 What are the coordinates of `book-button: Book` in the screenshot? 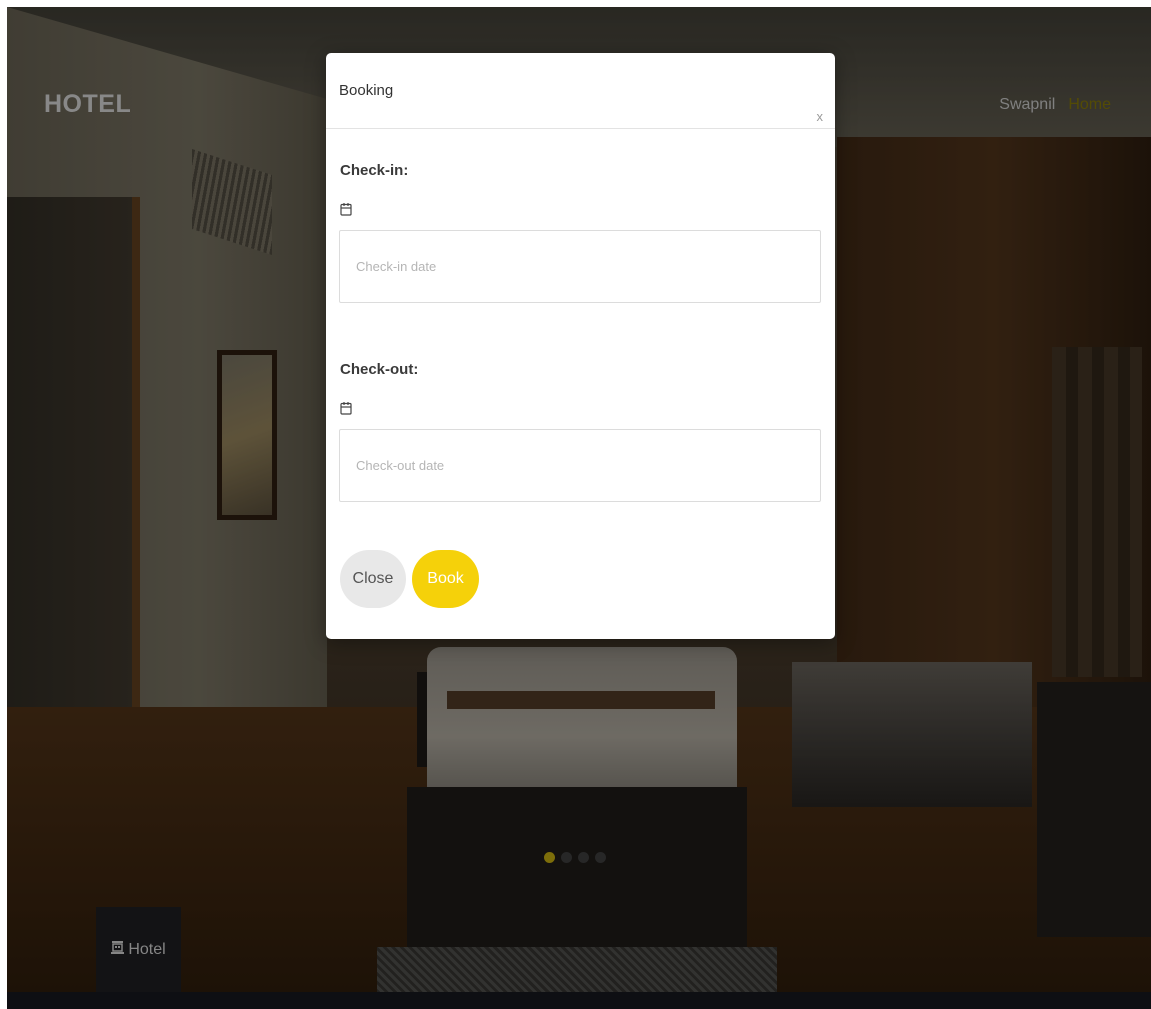 It's located at (445, 579).